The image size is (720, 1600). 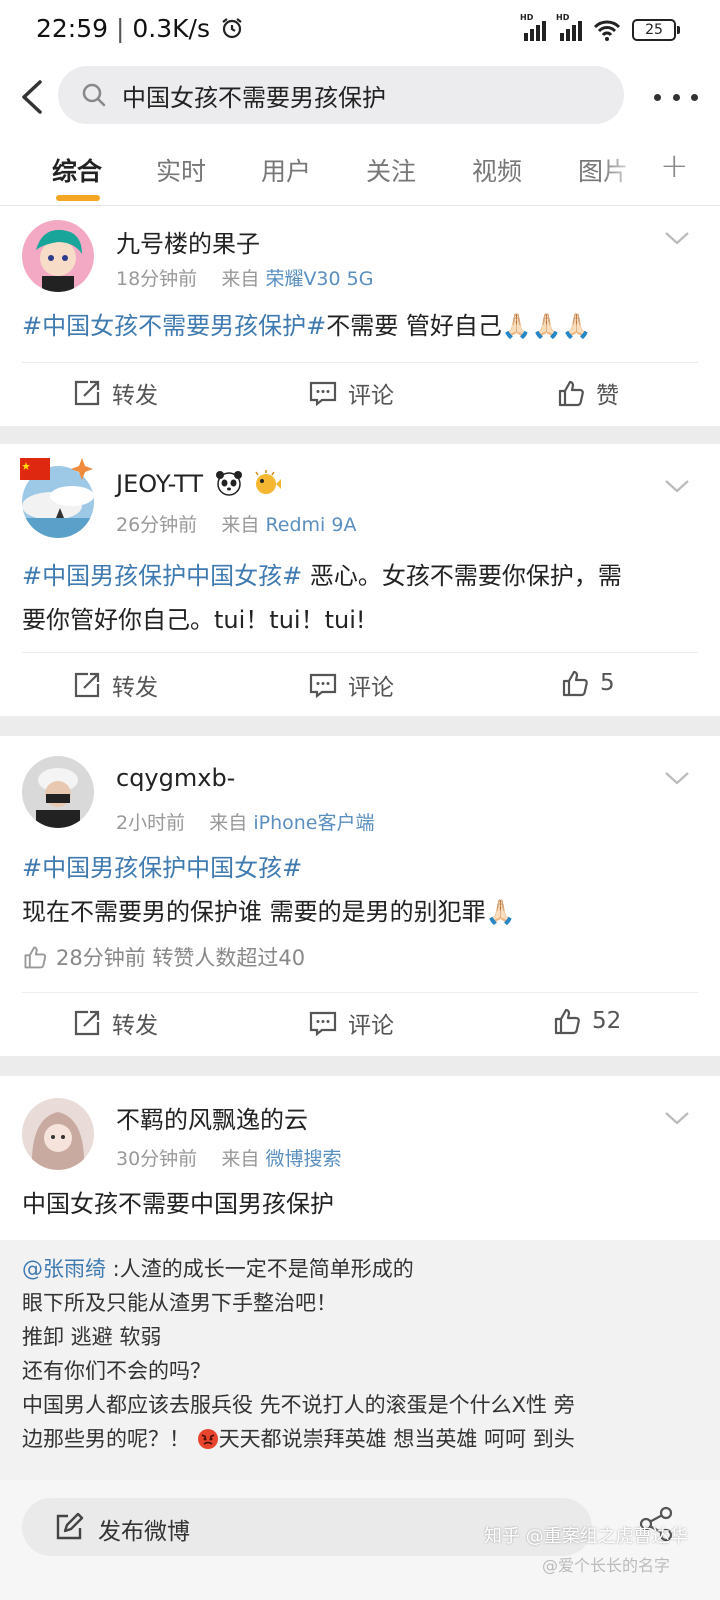 I want to click on post-text-line2: 要你管好你自己。tui！tui！tui!, so click(x=194, y=620).